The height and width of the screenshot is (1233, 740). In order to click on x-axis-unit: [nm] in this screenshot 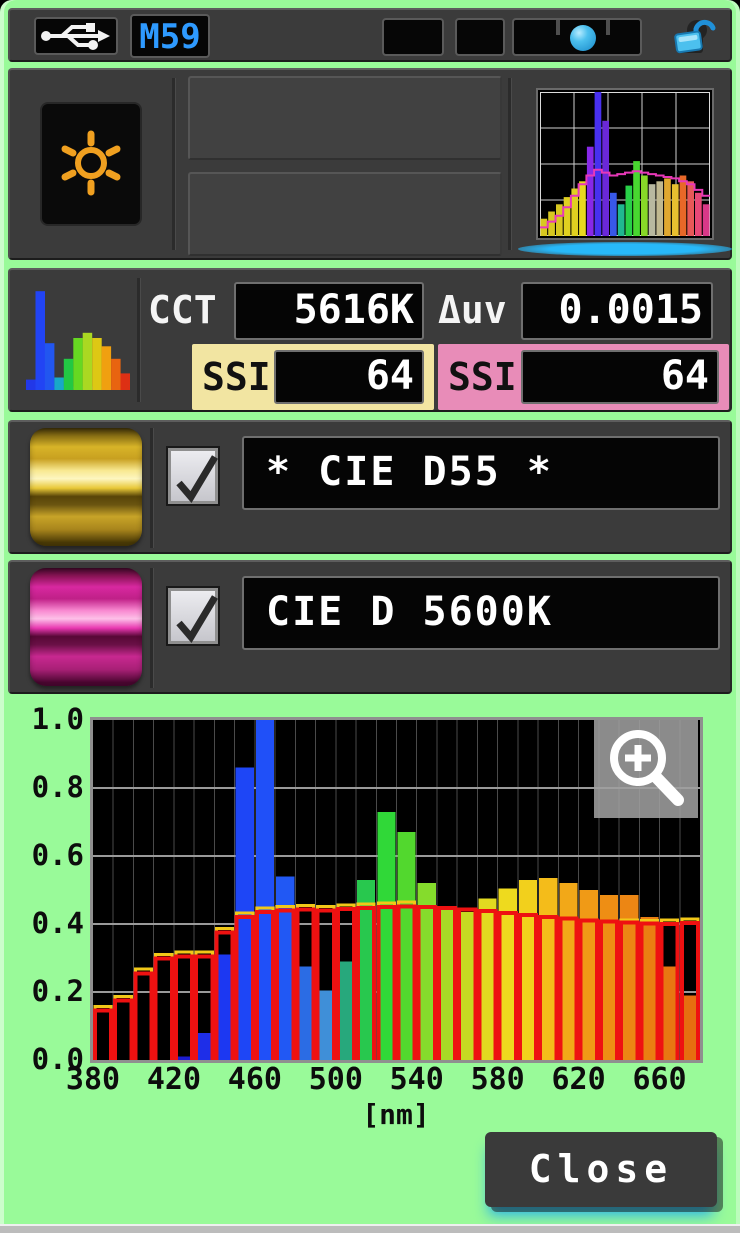, I will do `click(396, 1114)`.